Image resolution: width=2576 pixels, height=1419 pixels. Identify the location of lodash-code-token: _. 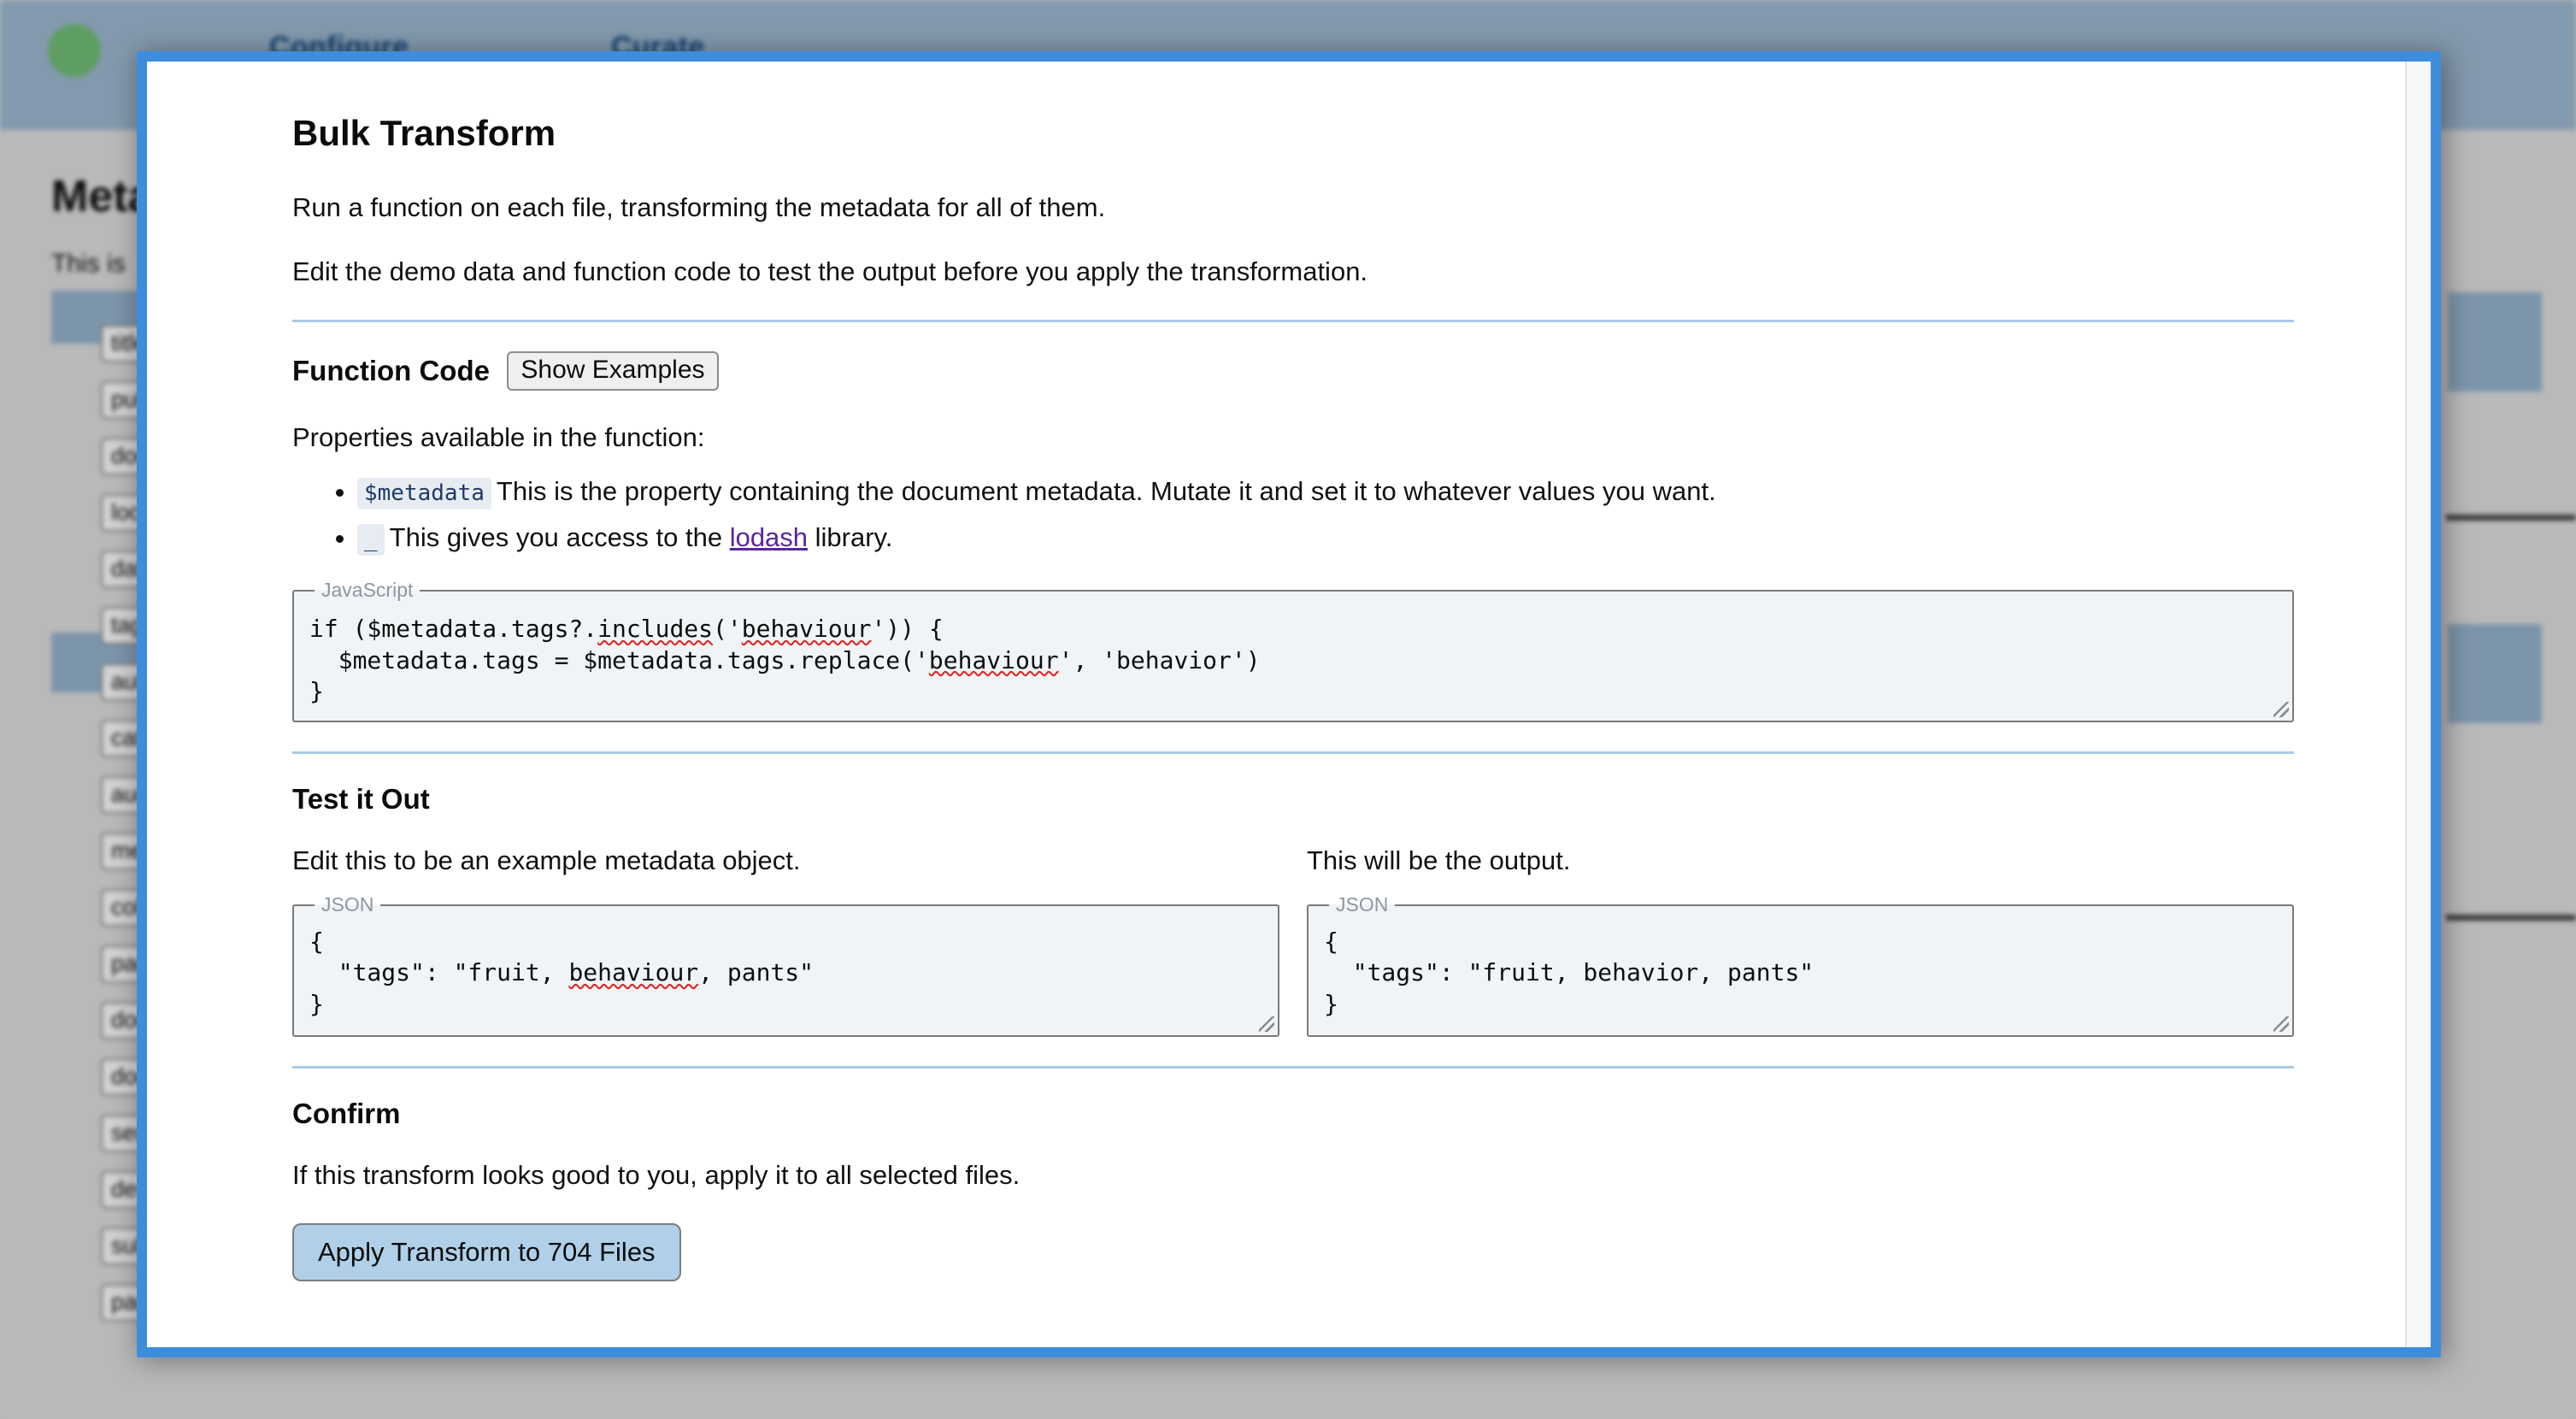
(371, 540).